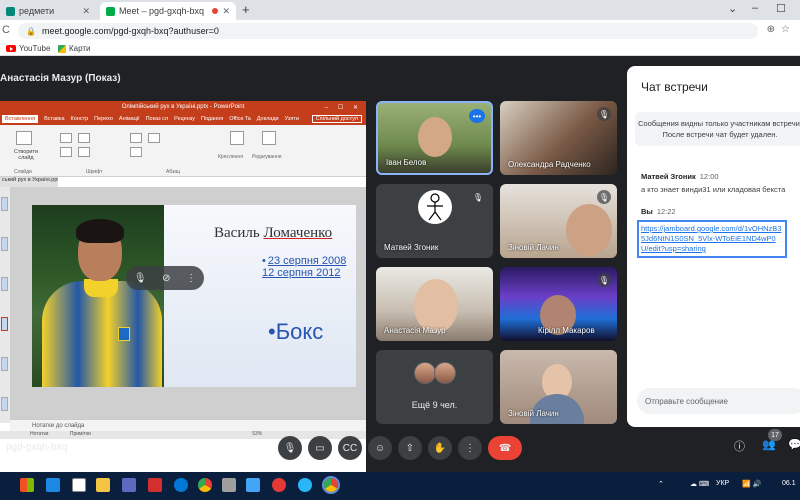  I want to click on participant-tile: Зіновій Лачин, so click(558, 387).